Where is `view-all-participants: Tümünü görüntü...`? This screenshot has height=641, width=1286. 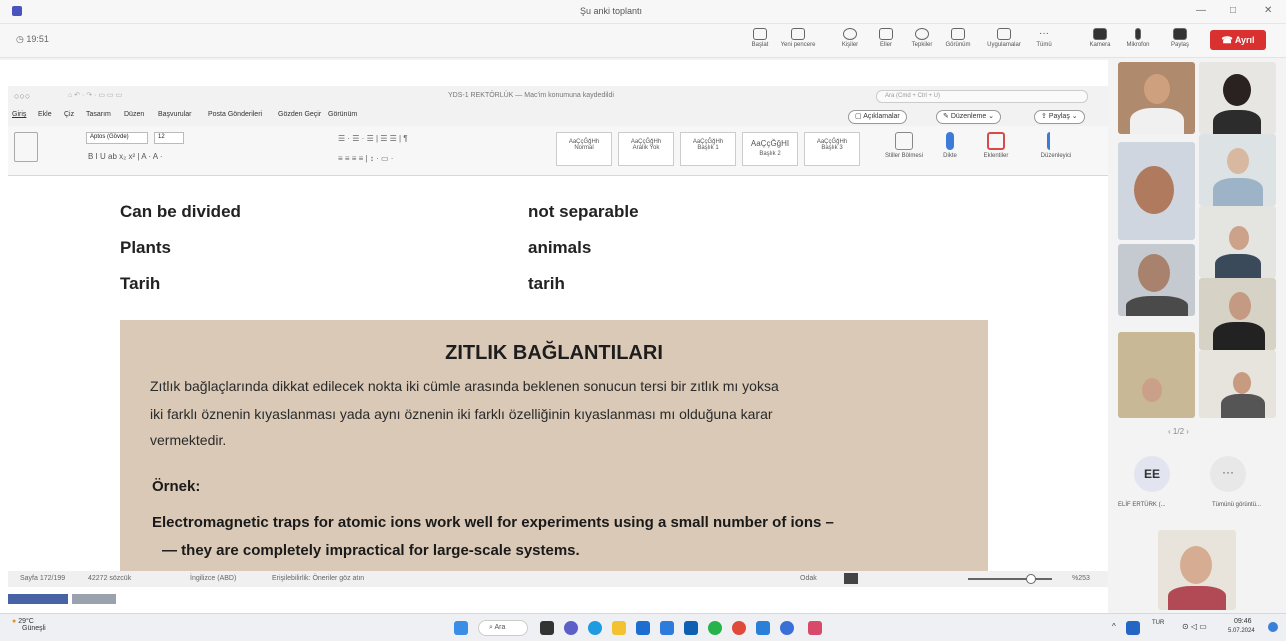
view-all-participants: Tümünü görüntü... is located at coordinates (1236, 505).